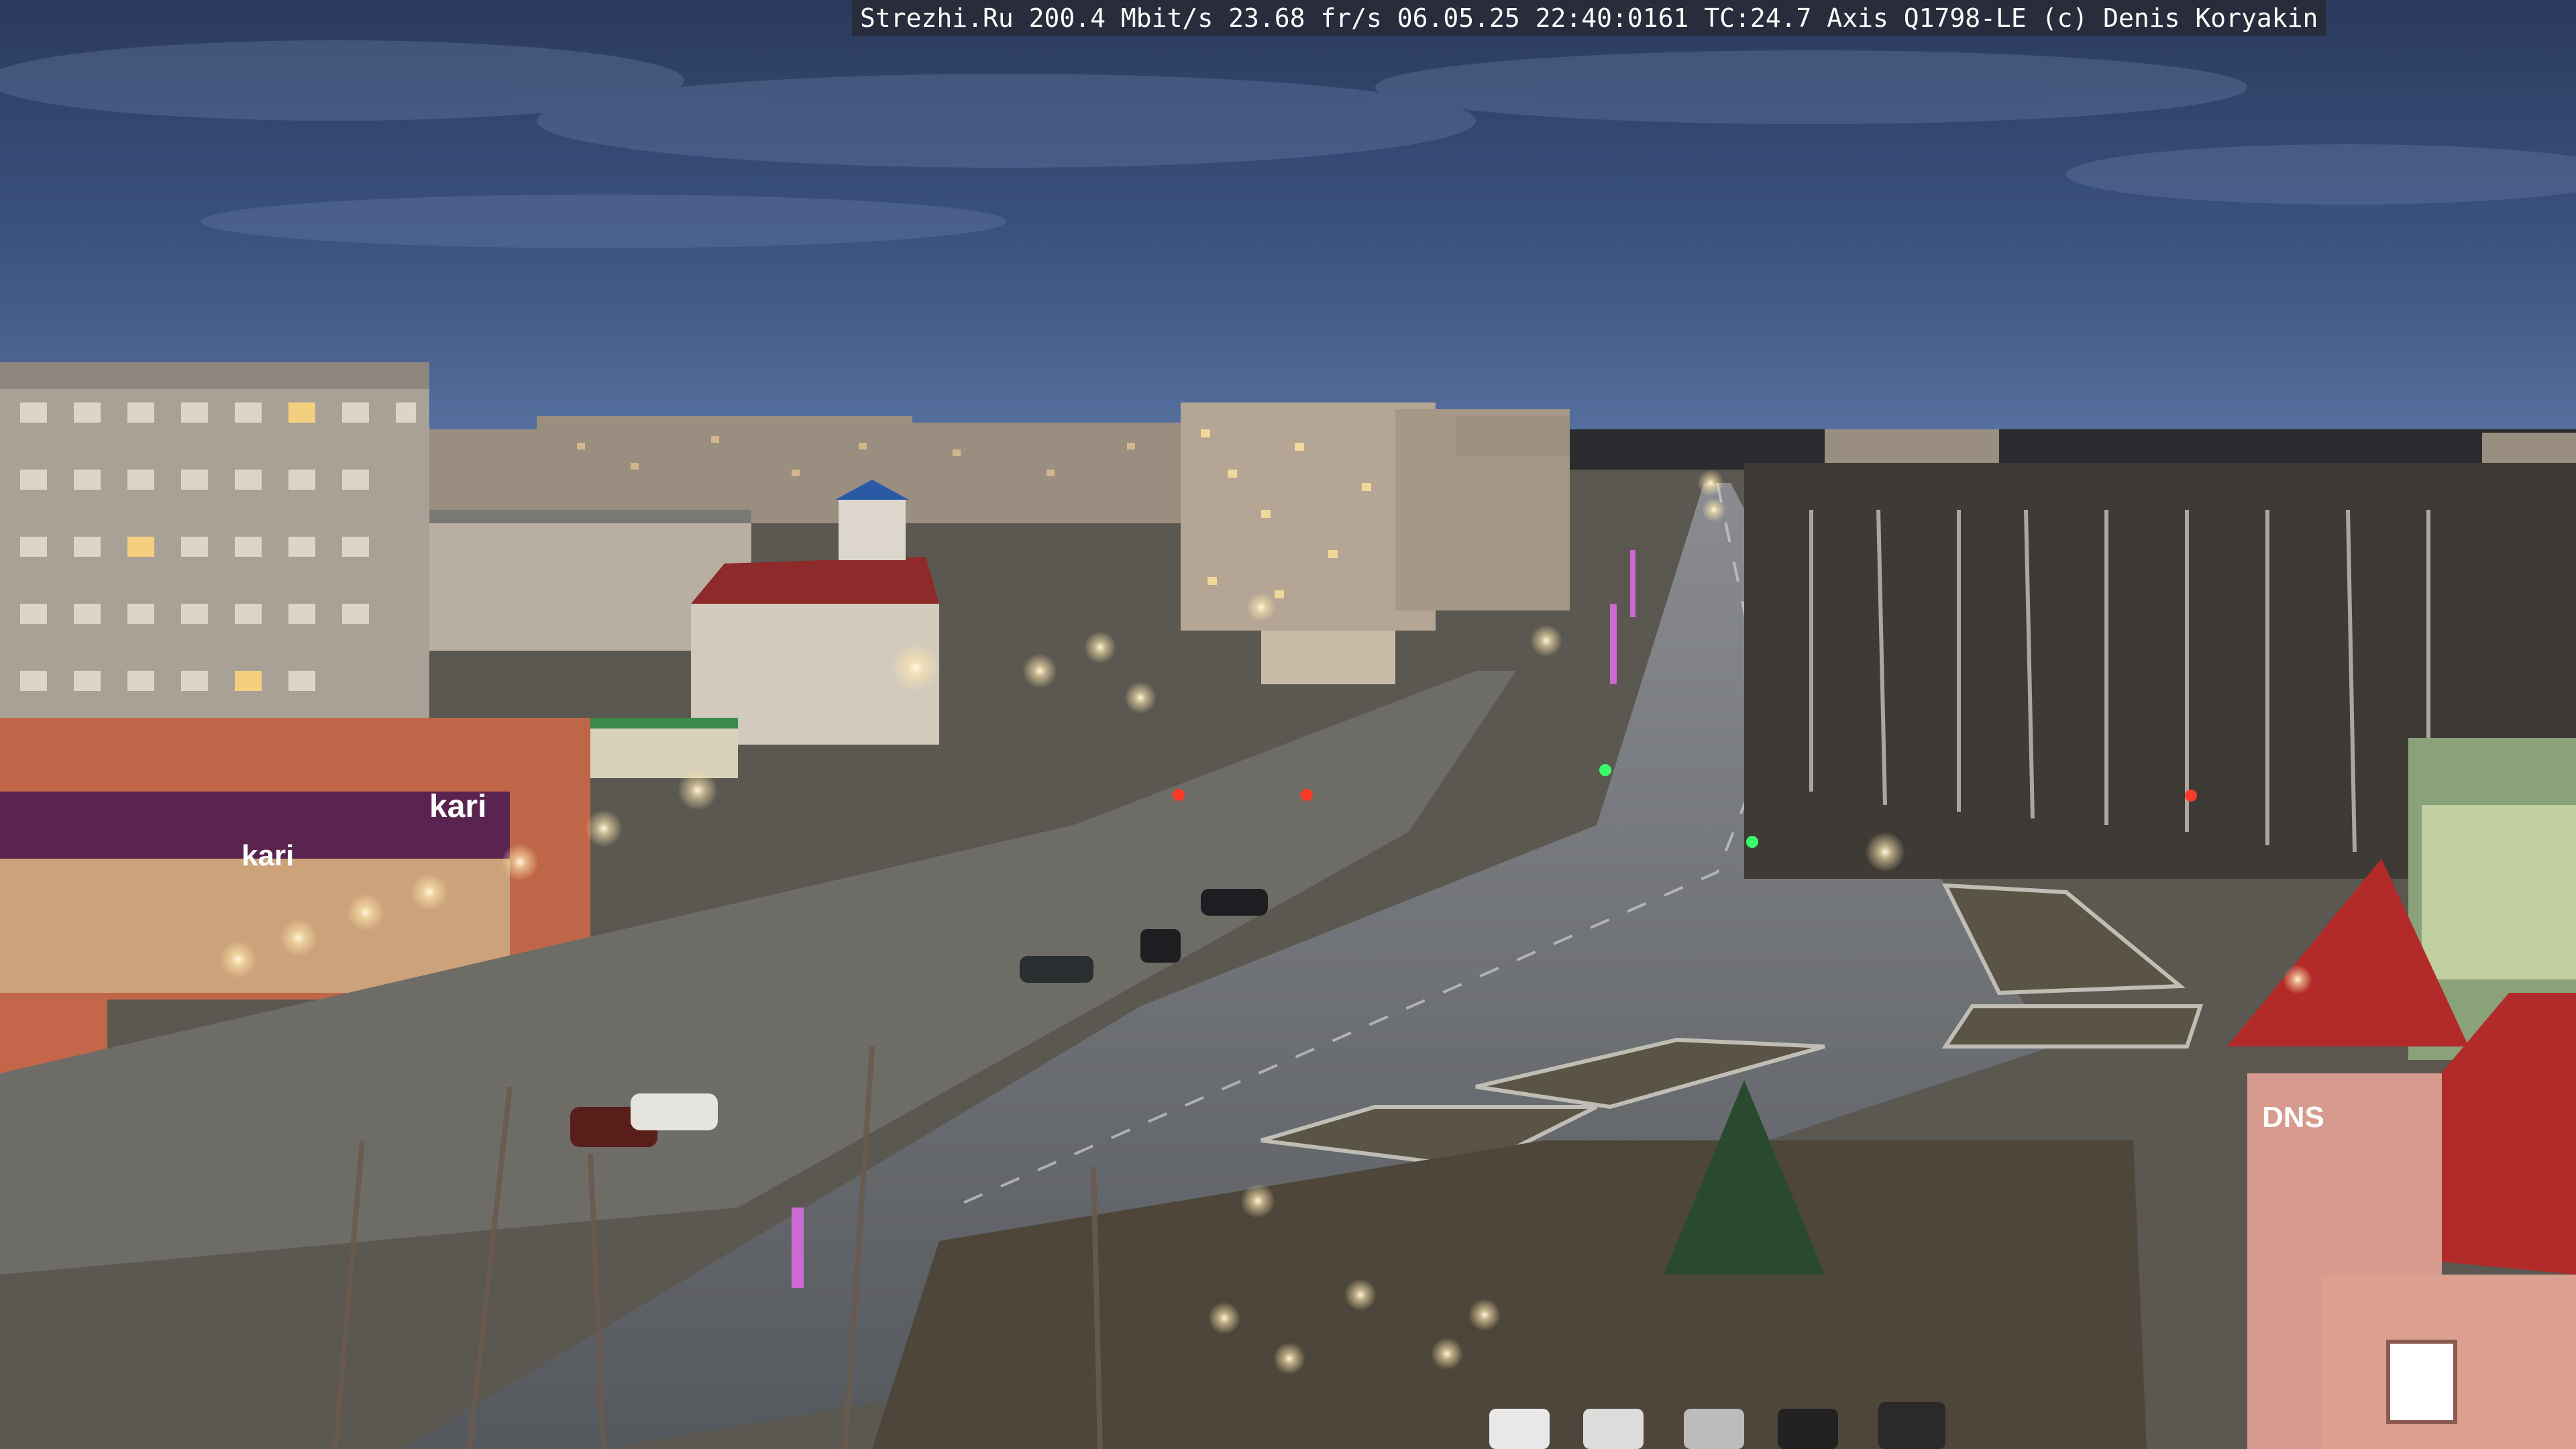  What do you see at coordinates (267, 855) in the screenshot?
I see `store-sign-kari-2: kari` at bounding box center [267, 855].